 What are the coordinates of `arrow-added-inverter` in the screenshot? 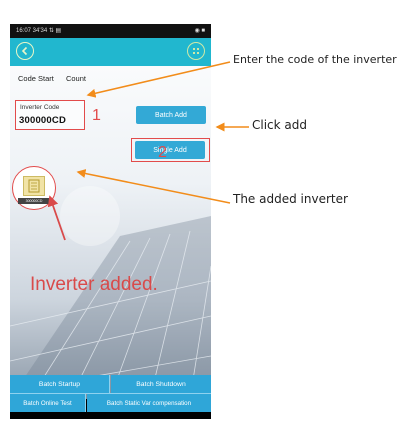 It's located at (153, 186).